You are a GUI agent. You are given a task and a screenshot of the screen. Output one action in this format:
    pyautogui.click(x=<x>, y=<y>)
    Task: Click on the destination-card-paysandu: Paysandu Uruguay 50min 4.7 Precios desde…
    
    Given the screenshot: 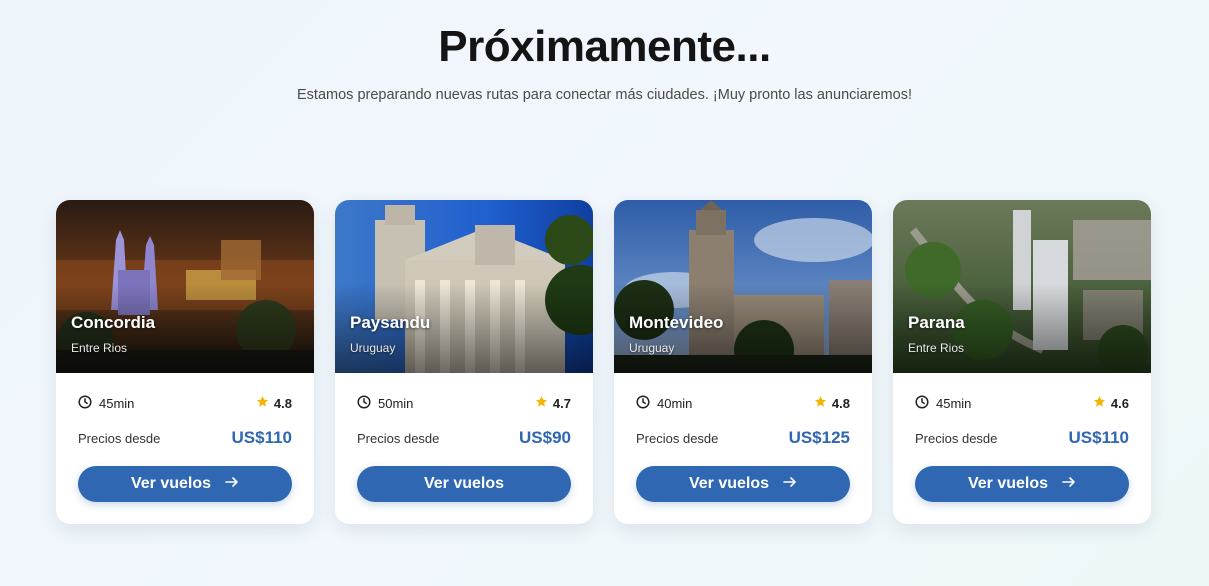 What is the action you would take?
    pyautogui.click(x=464, y=362)
    